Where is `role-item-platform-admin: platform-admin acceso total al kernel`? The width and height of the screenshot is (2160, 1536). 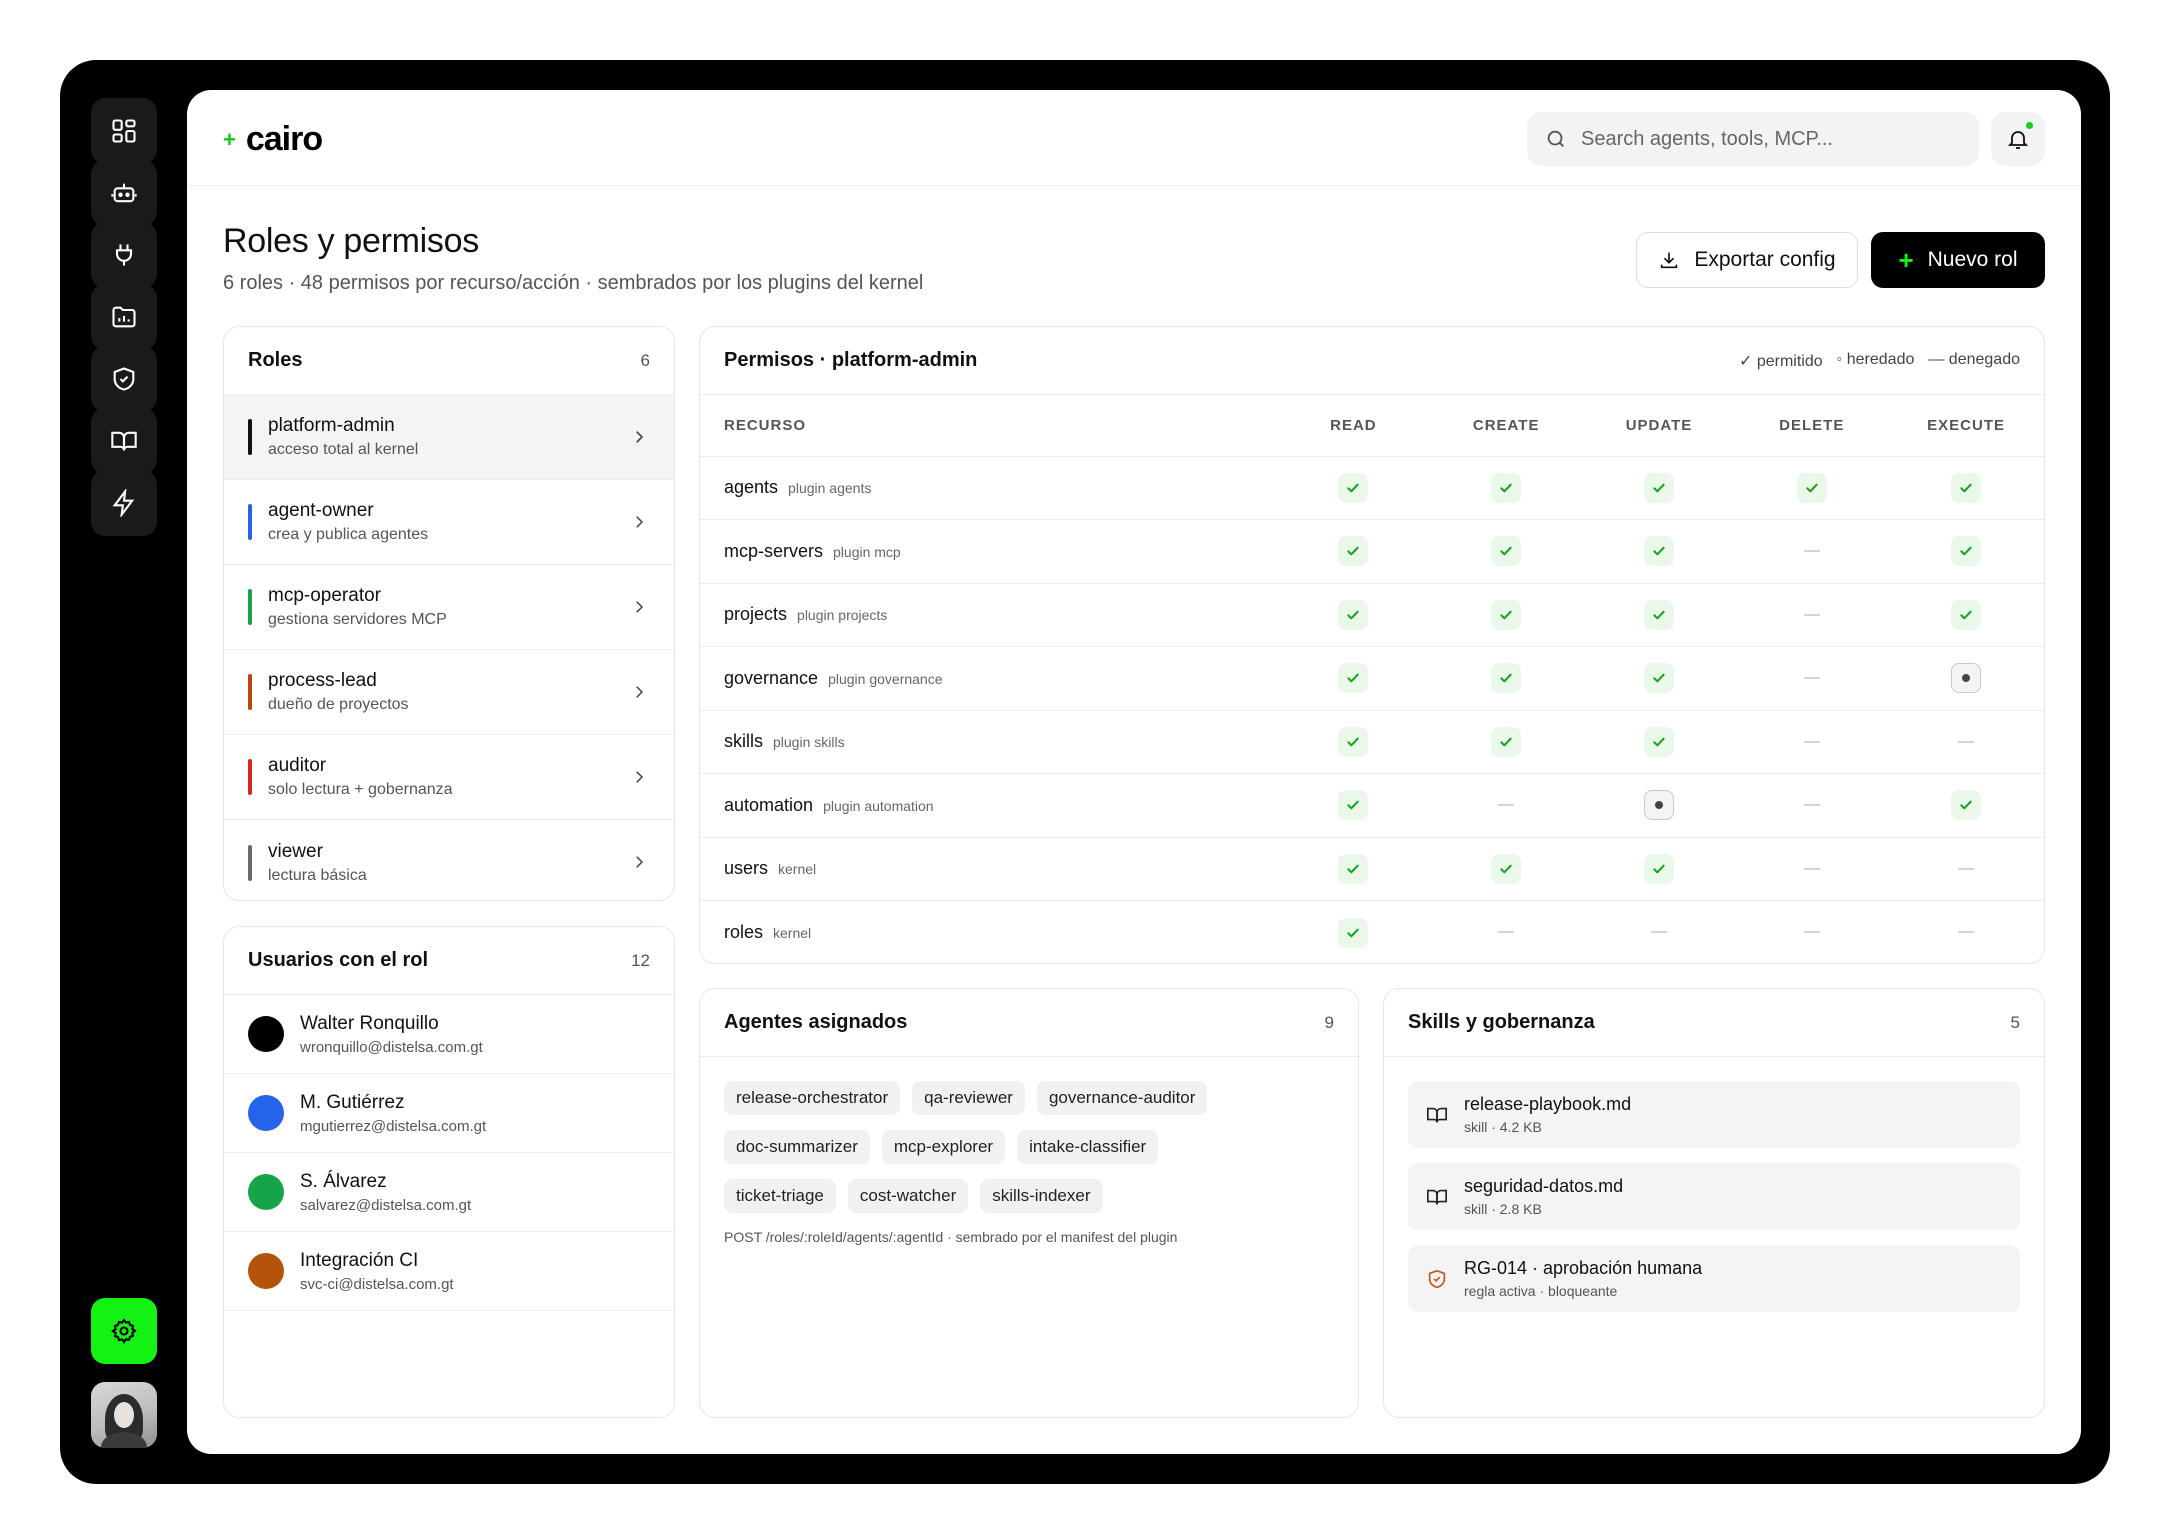 role-item-platform-admin: platform-admin acceso total al kernel is located at coordinates (449, 437).